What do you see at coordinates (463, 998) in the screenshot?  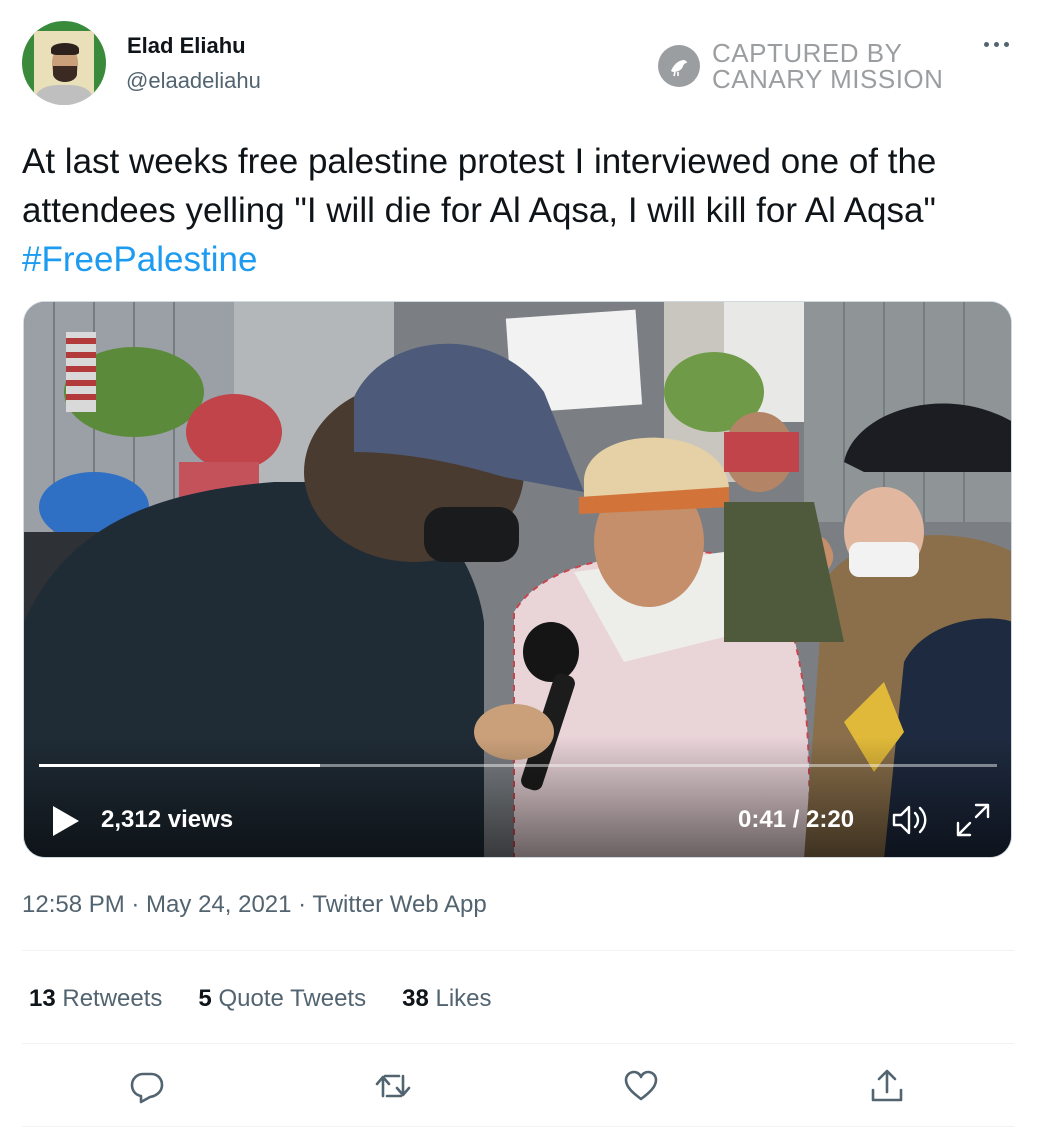 I see `likes-label: Likes` at bounding box center [463, 998].